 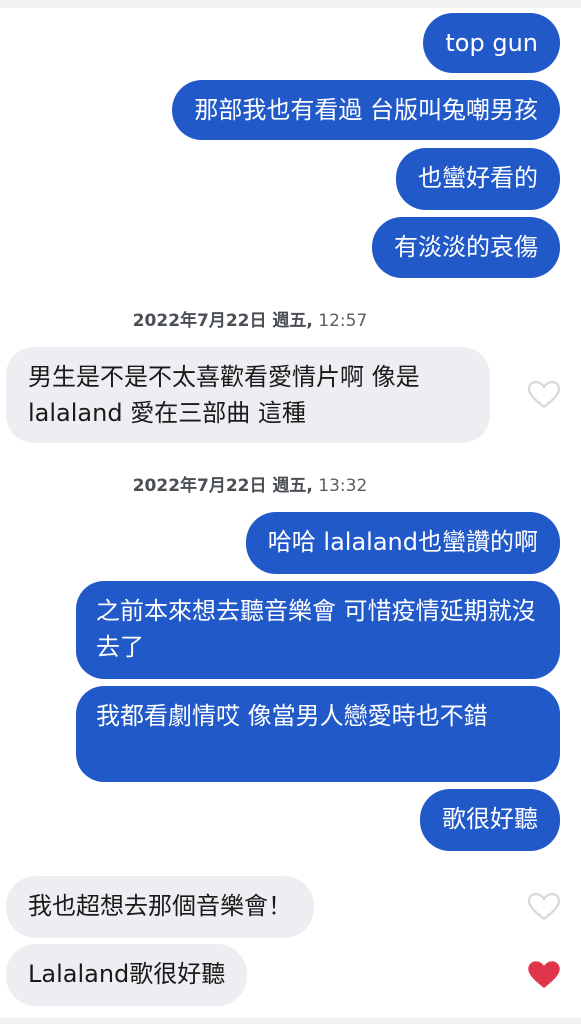 What do you see at coordinates (290, 4) in the screenshot?
I see `top-edge` at bounding box center [290, 4].